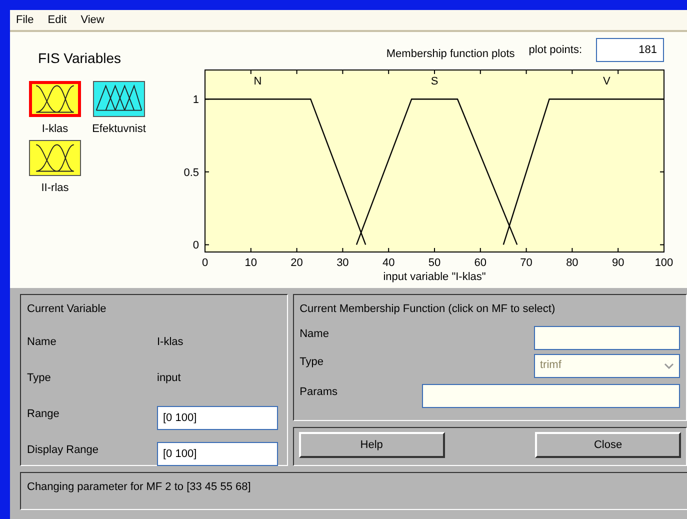 The image size is (687, 519). I want to click on panel-title: FIS Variables, so click(80, 58).